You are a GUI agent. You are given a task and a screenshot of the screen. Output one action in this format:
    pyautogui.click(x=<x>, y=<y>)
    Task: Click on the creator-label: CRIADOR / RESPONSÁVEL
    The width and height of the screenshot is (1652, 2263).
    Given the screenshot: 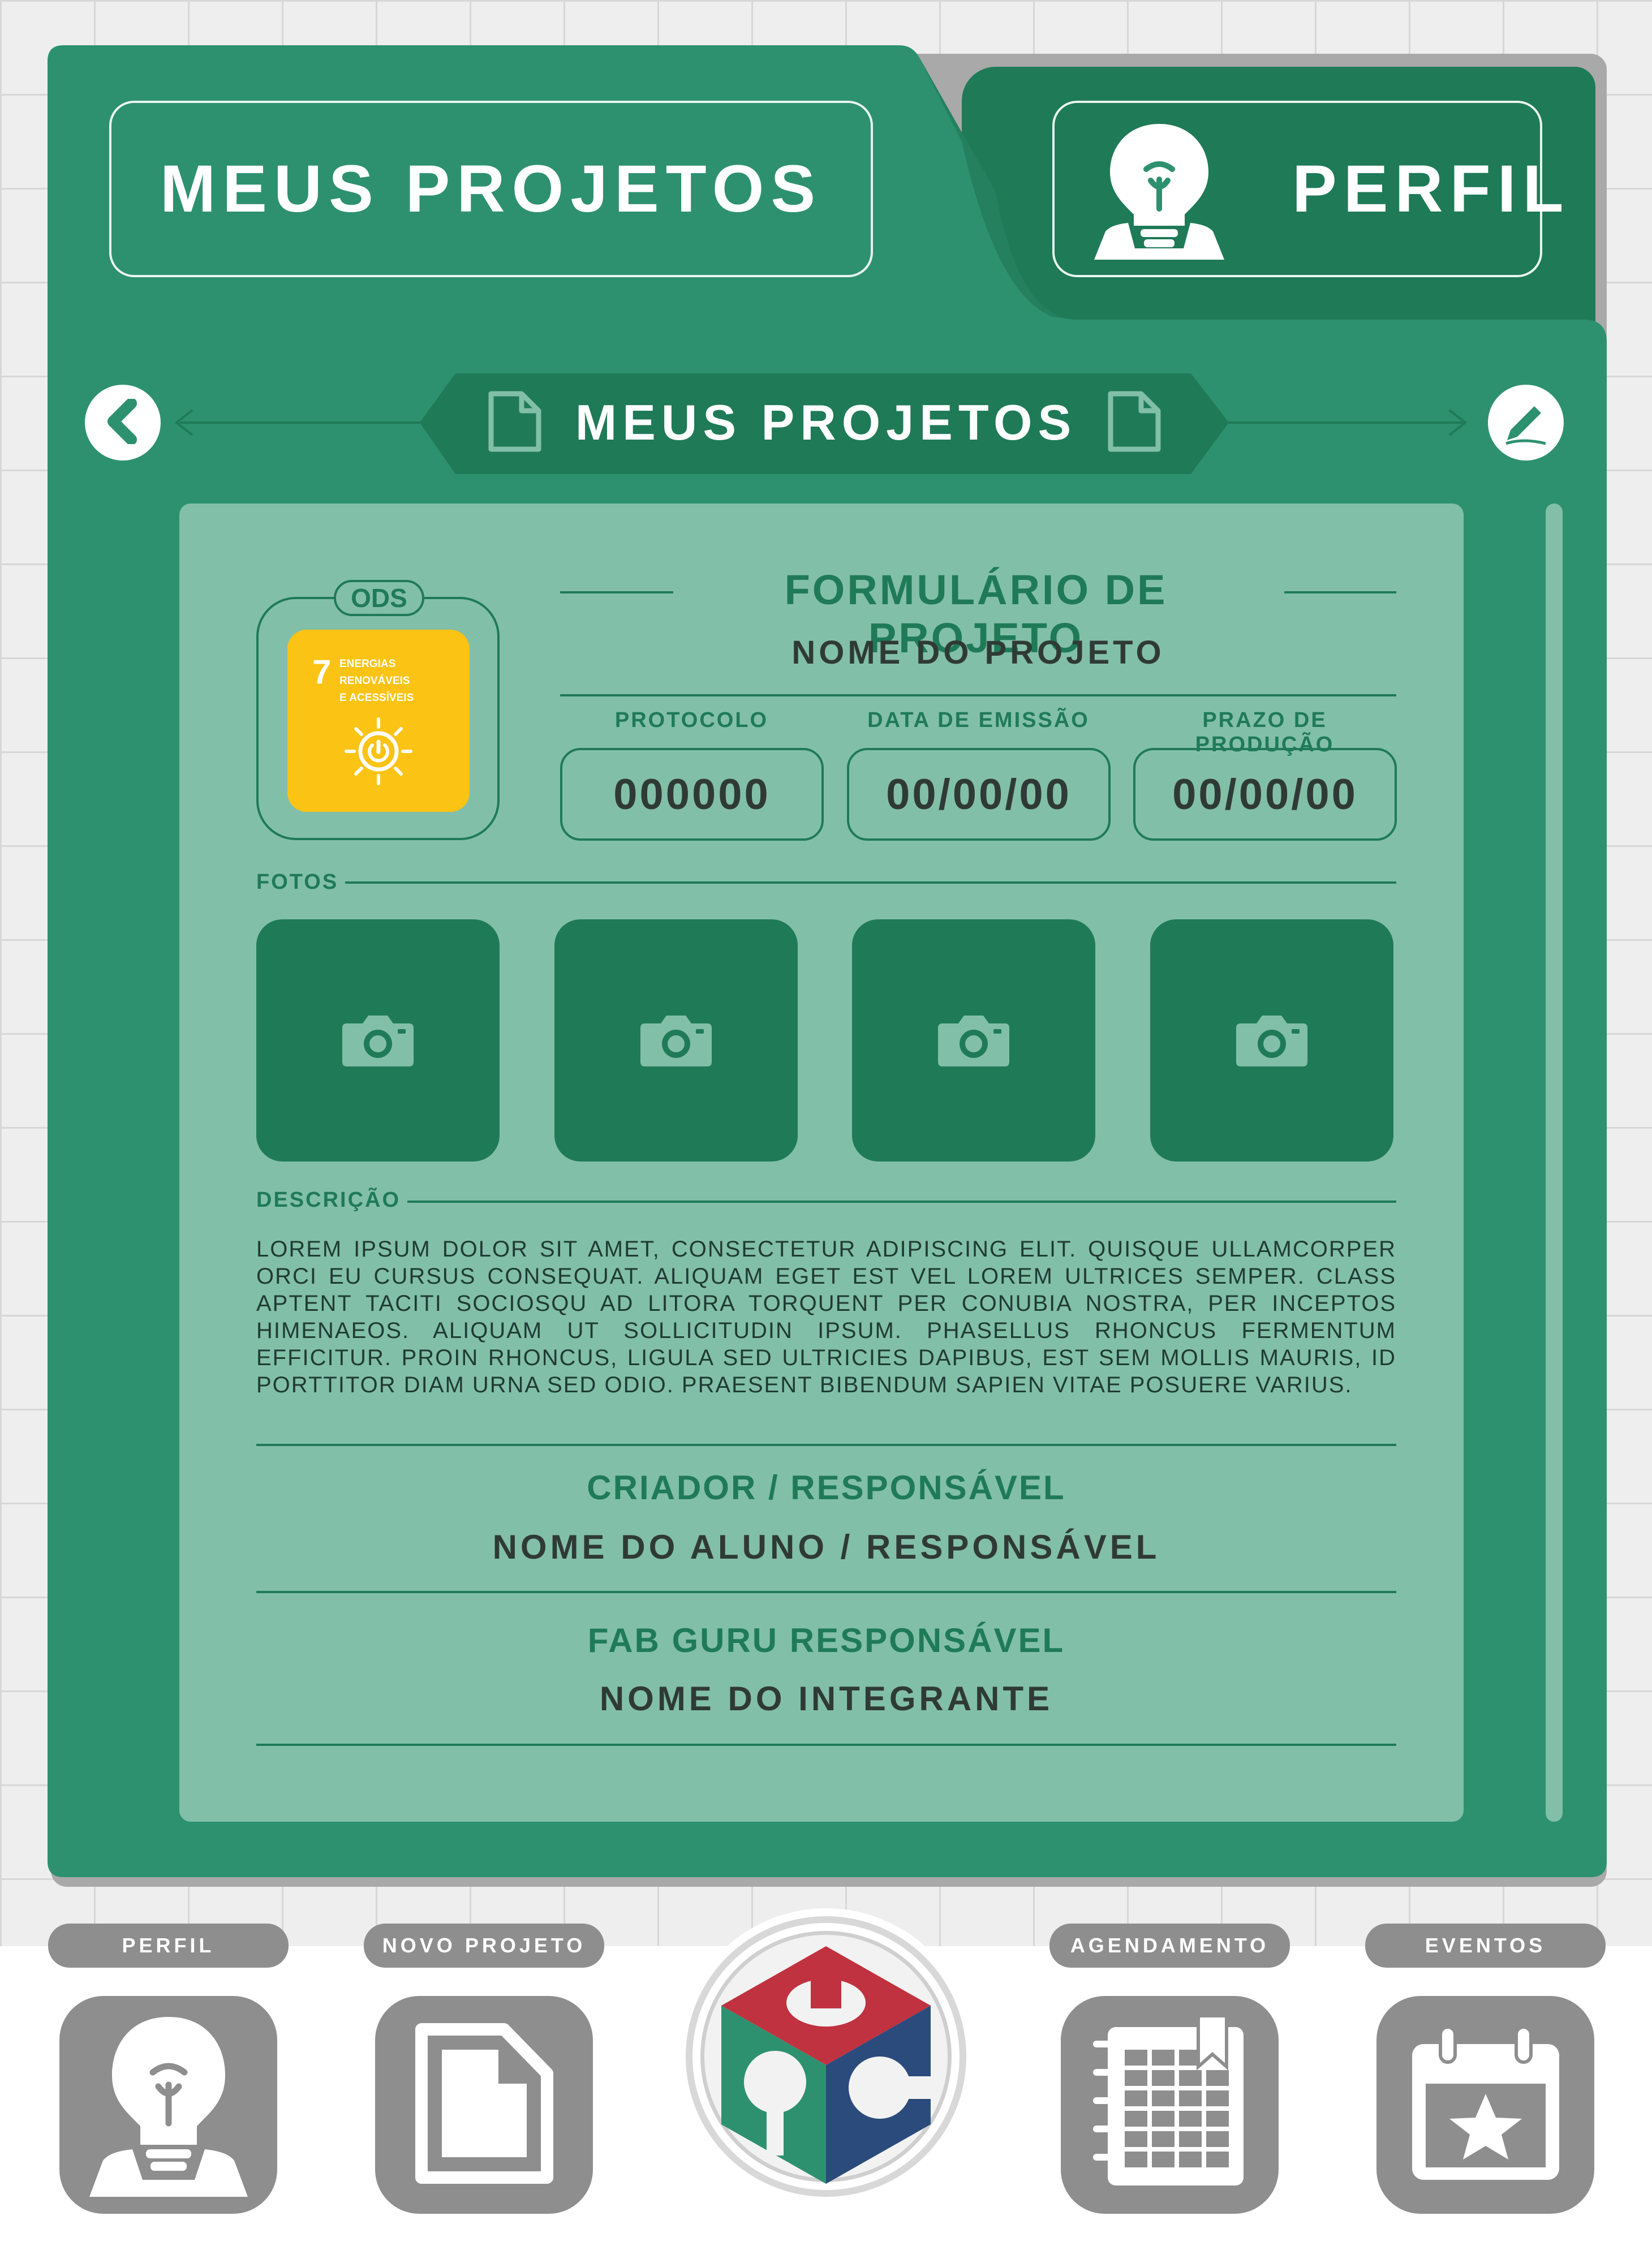 What is the action you would take?
    pyautogui.click(x=826, y=1488)
    